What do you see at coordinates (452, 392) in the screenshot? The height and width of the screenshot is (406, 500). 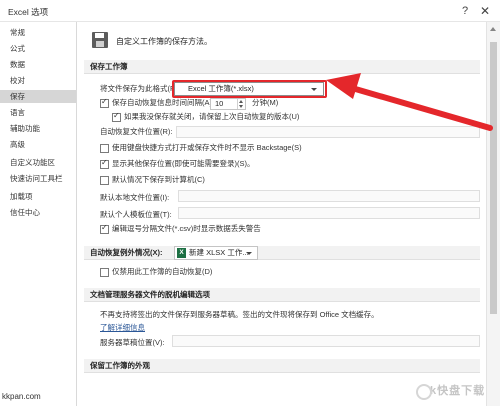 I see `watermark-logo: k快盘下载` at bounding box center [452, 392].